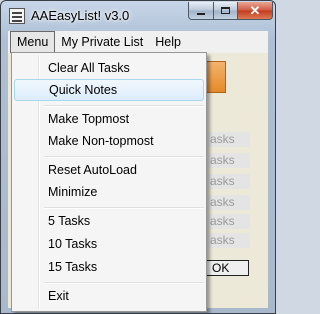  What do you see at coordinates (201, 13) in the screenshot?
I see `minimize-icon` at bounding box center [201, 13].